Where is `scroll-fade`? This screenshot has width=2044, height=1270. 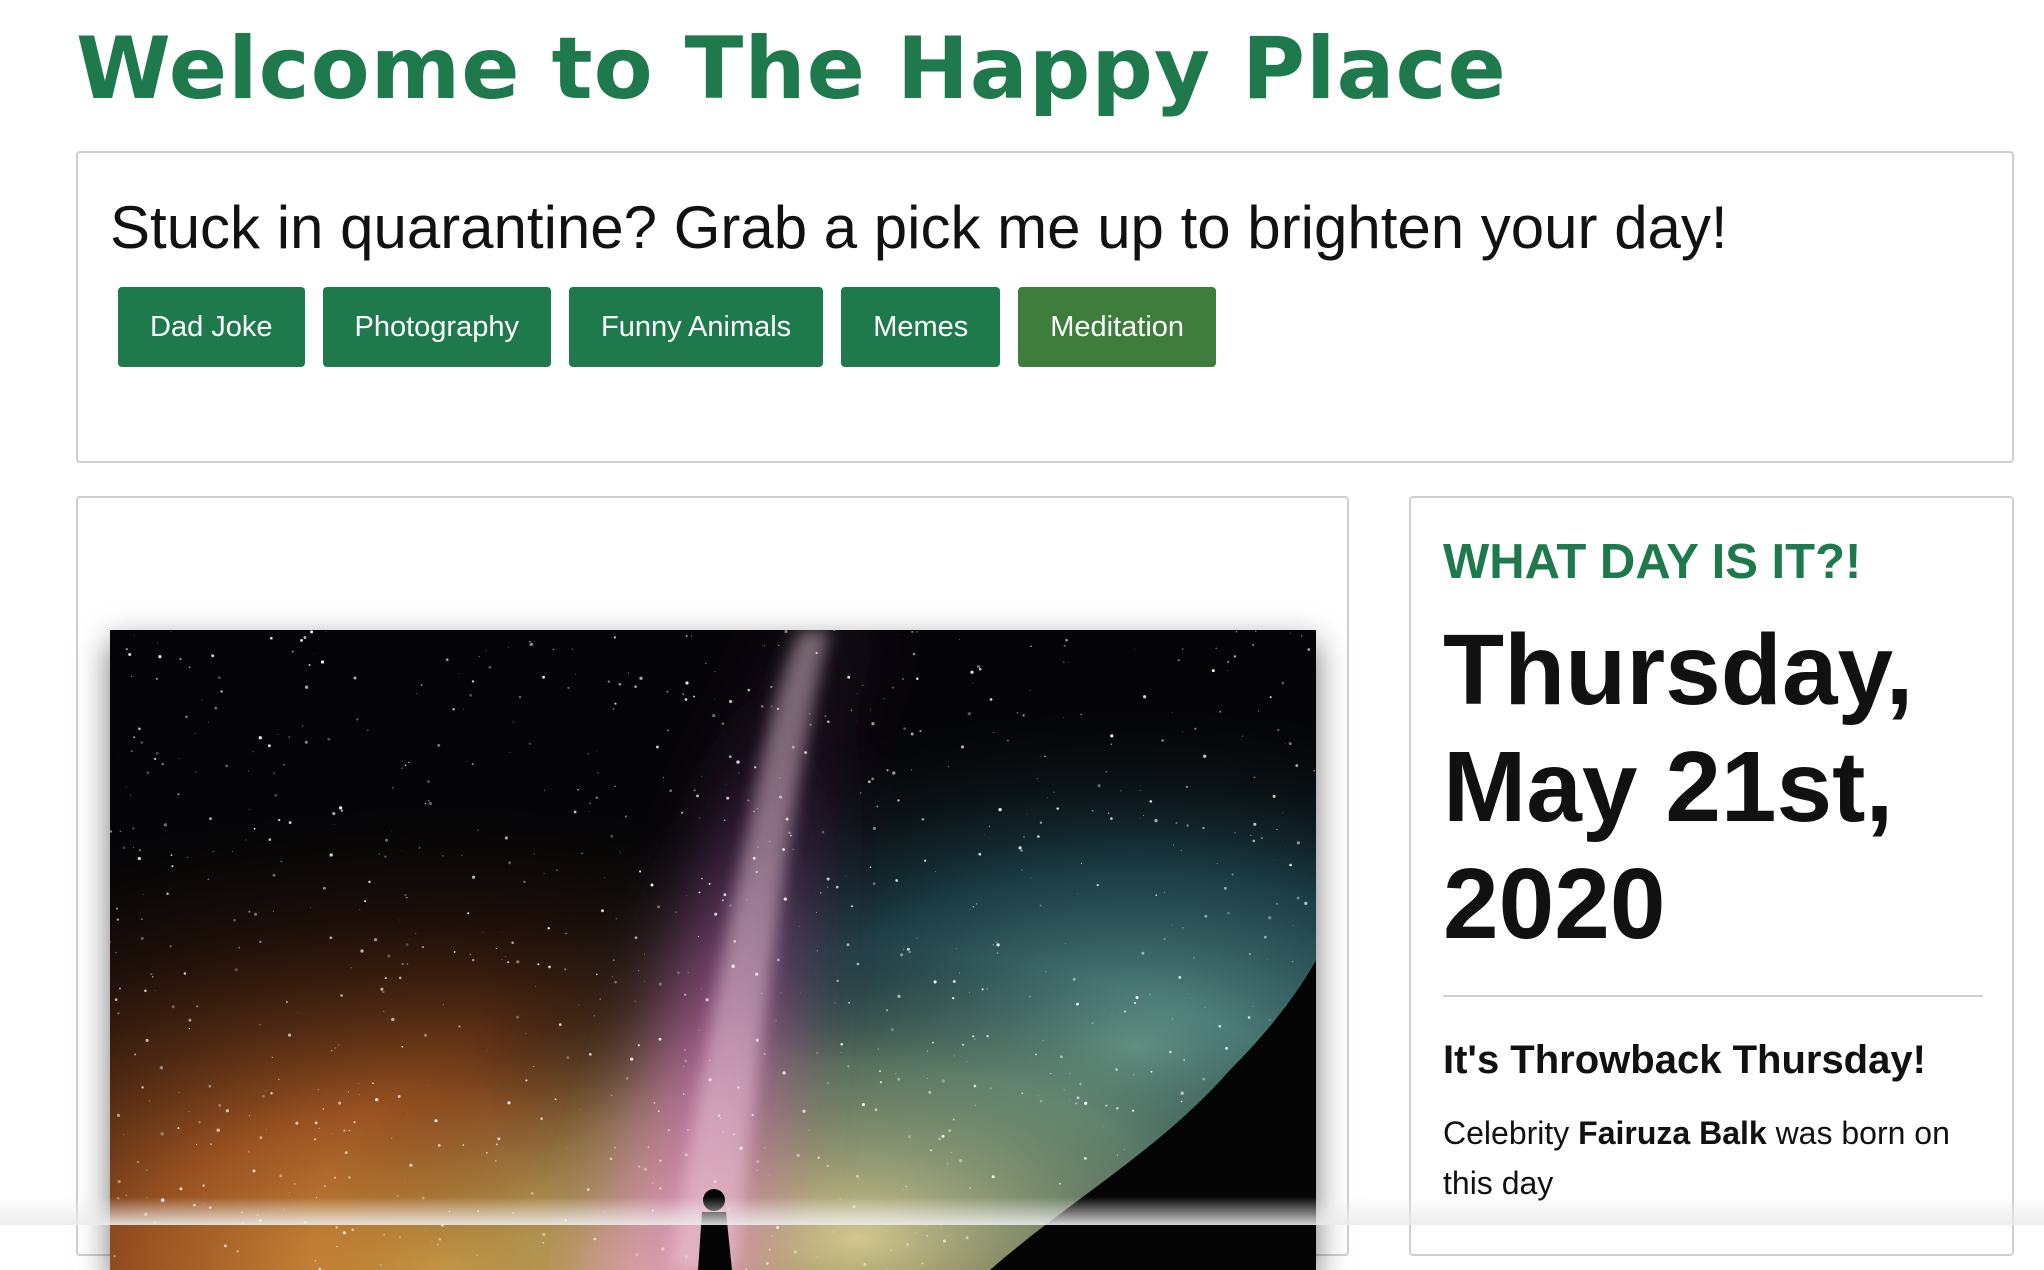 scroll-fade is located at coordinates (1022, 1211).